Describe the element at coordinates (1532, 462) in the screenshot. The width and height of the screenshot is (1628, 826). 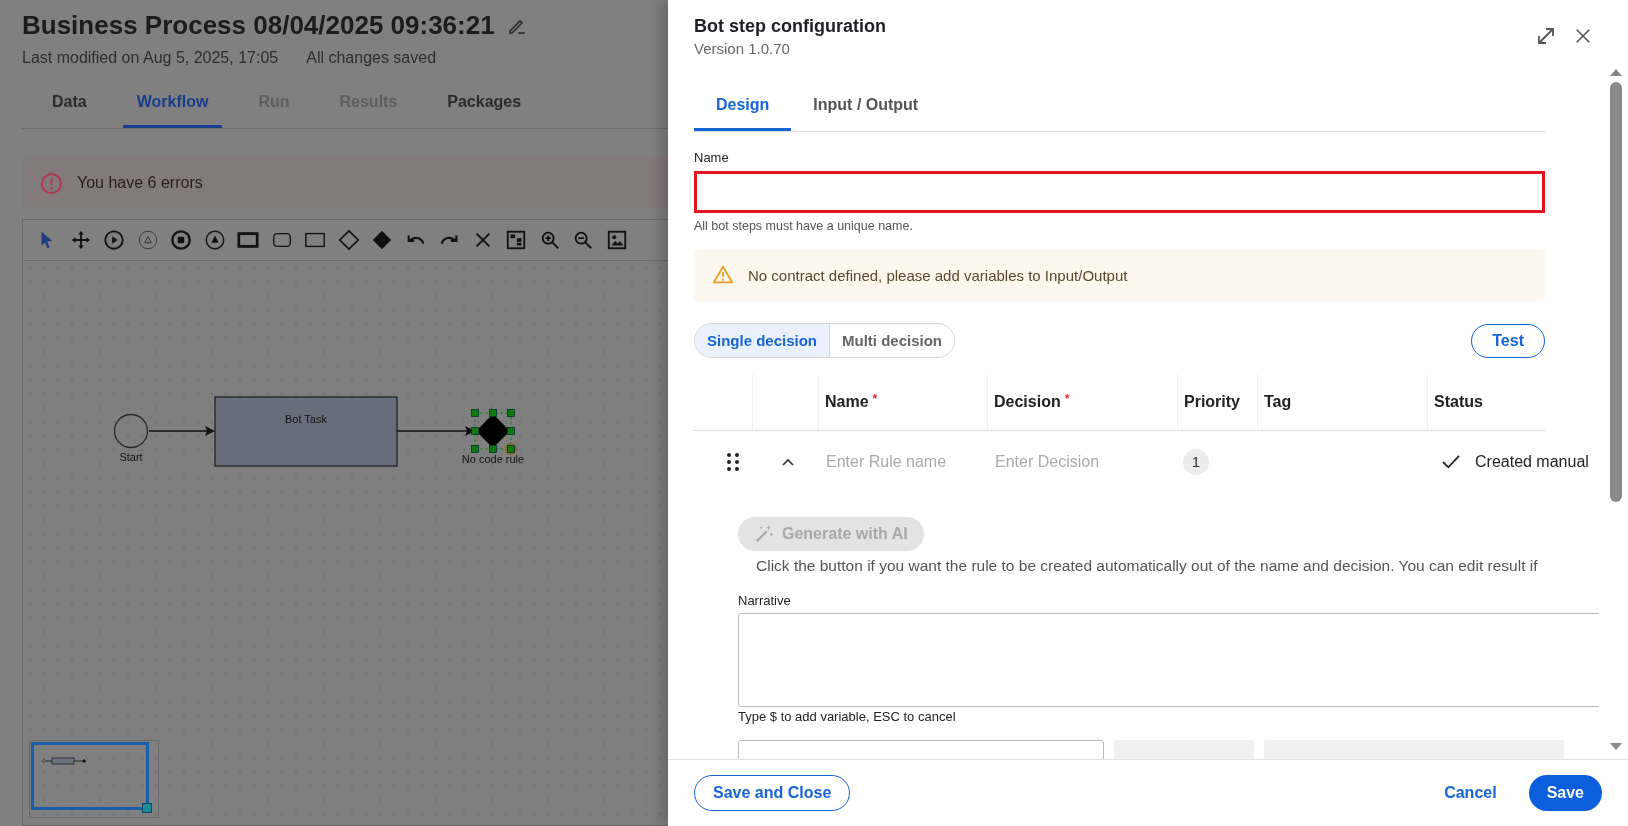
I see `status-text: Created manual` at that location.